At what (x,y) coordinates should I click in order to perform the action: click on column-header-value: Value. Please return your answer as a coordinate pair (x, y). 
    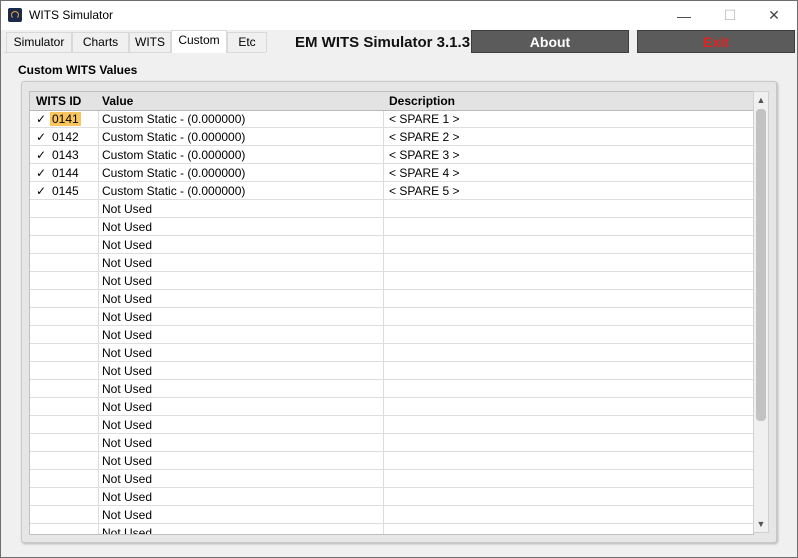
    Looking at the image, I should click on (117, 101).